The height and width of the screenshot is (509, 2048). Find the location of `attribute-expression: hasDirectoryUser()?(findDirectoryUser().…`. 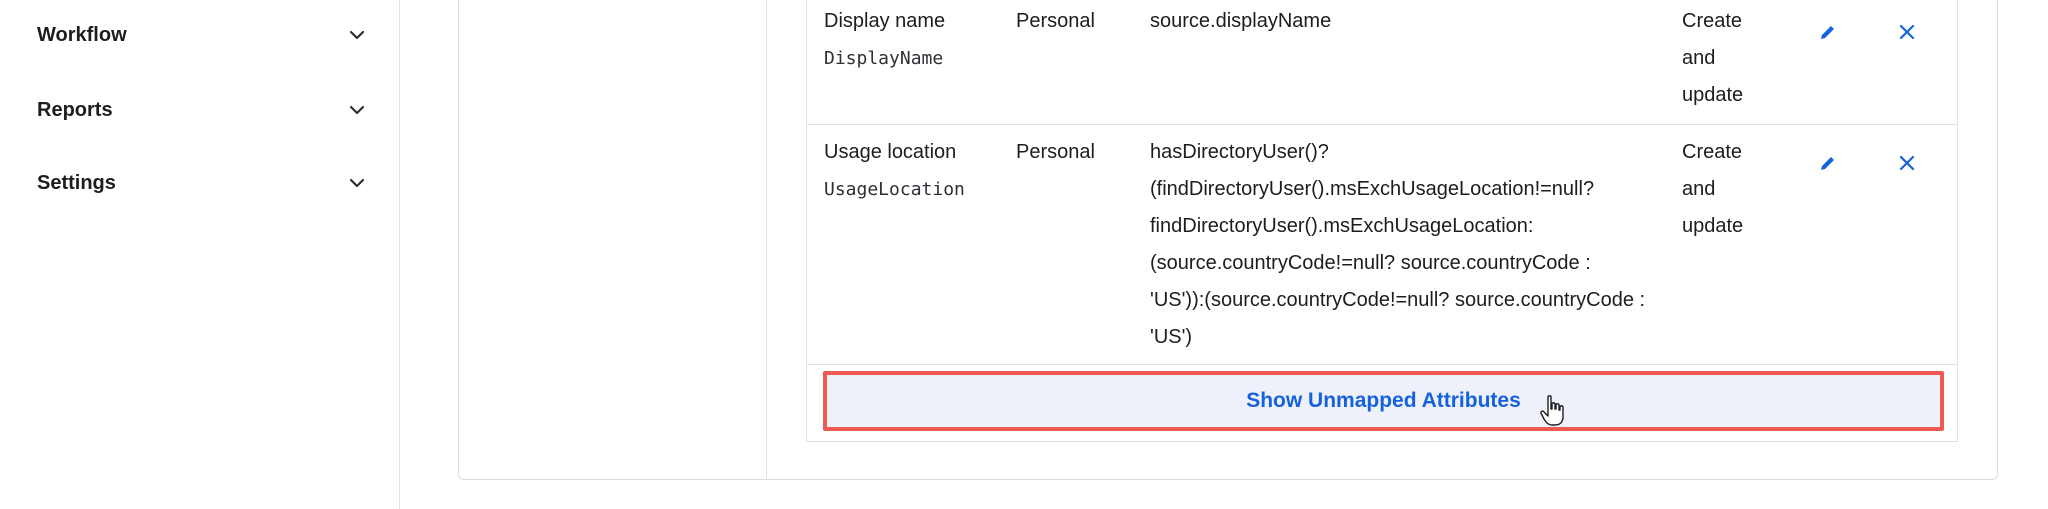

attribute-expression: hasDirectoryUser()?(findDirectoryUser().… is located at coordinates (1398, 244).